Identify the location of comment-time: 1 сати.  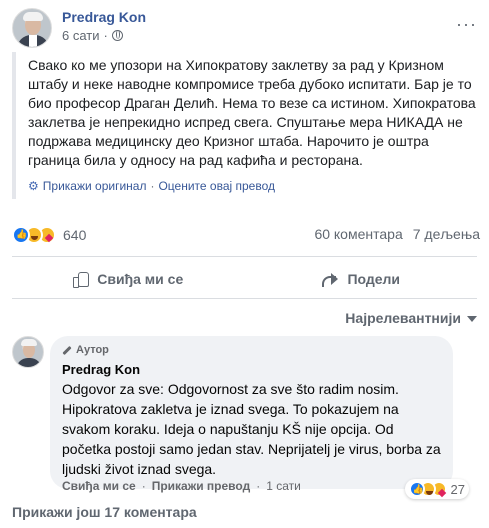
(283, 486).